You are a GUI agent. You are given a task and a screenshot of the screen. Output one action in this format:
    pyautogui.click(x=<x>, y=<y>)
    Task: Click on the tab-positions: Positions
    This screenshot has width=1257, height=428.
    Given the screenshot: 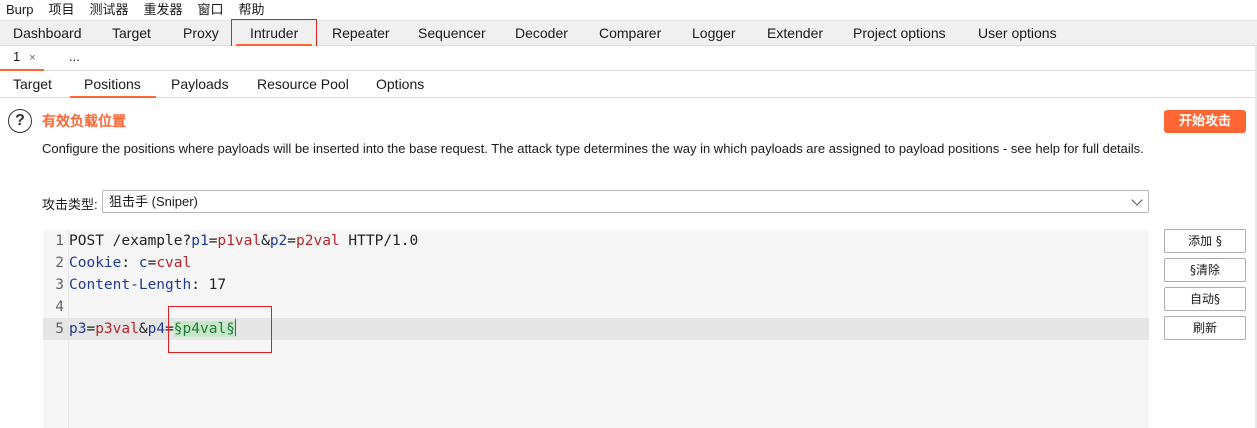 What is the action you would take?
    pyautogui.click(x=113, y=84)
    